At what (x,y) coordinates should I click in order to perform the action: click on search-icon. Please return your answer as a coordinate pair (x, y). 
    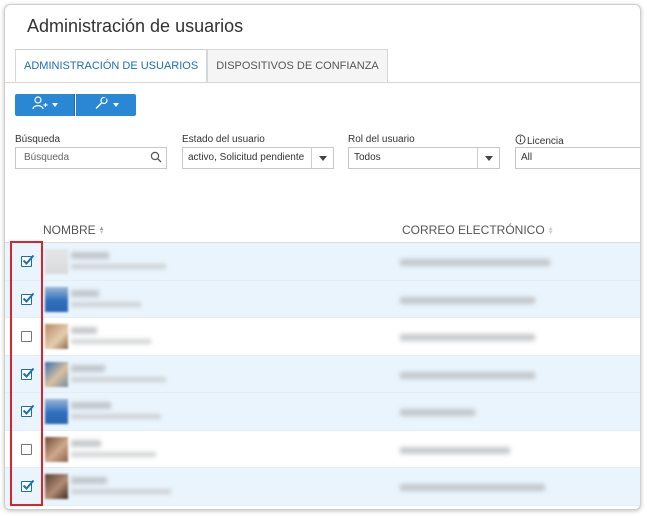
    Looking at the image, I should click on (156, 161).